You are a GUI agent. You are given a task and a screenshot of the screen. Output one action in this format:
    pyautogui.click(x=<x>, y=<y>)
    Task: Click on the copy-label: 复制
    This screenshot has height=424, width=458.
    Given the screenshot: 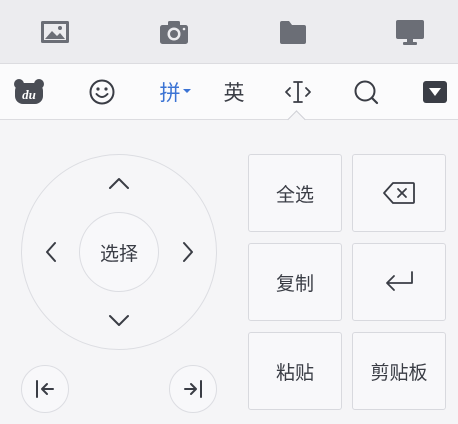 What is the action you would take?
    pyautogui.click(x=294, y=283)
    